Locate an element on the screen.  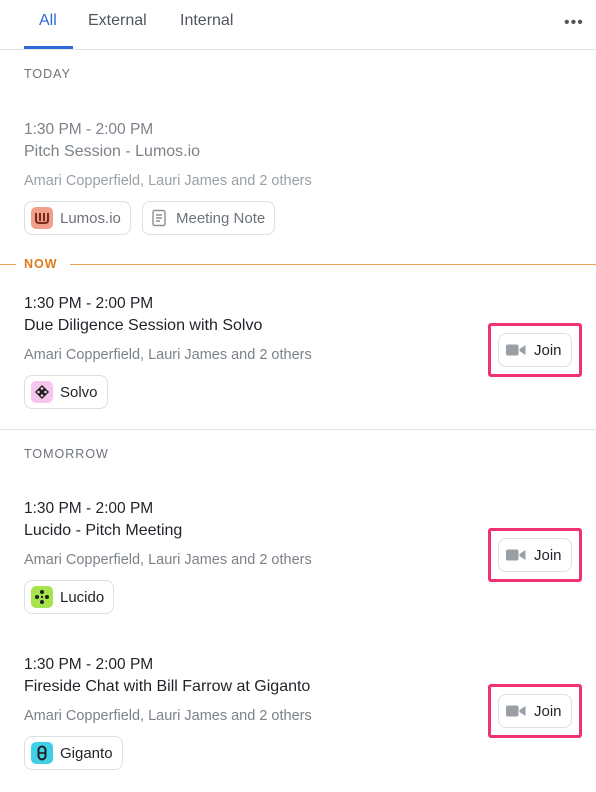
company-chip-lumos: Lumos.io is located at coordinates (77, 218).